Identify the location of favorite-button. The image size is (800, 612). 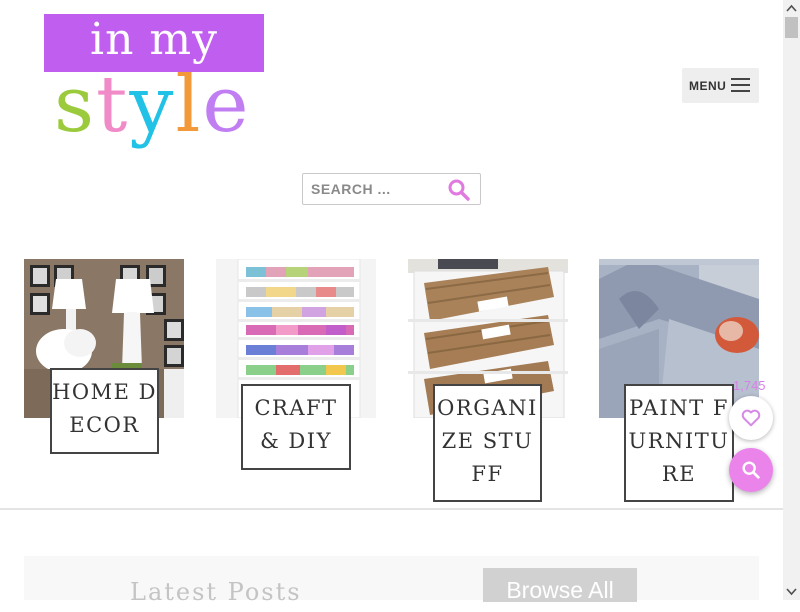
(751, 418).